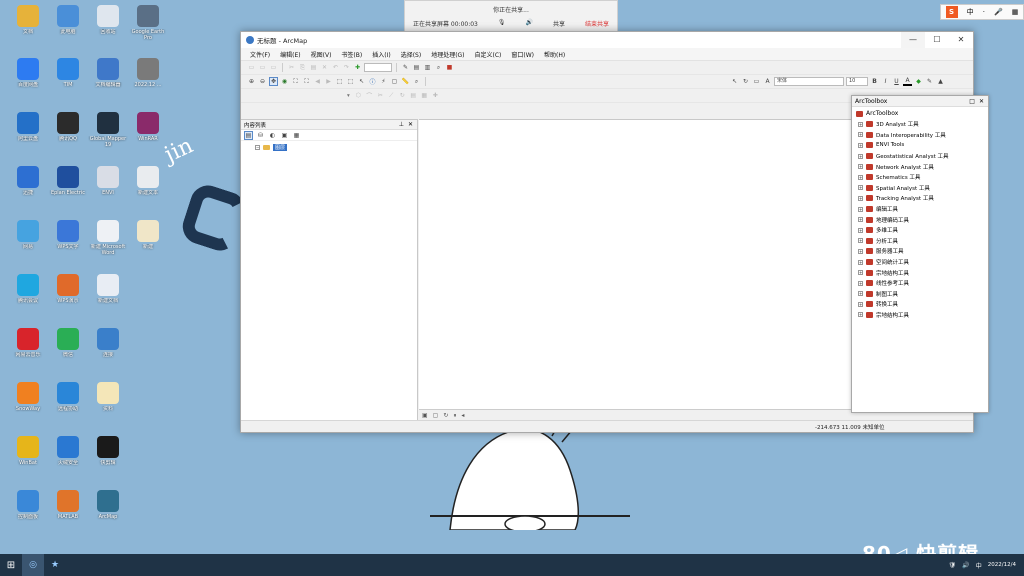 The height and width of the screenshot is (576, 1024). What do you see at coordinates (511, 17) in the screenshot?
I see `screen-share-bar: 你正在共享... 正在共享屏幕 00:00:03 🎙 🔊 共享 结束共享` at bounding box center [511, 17].